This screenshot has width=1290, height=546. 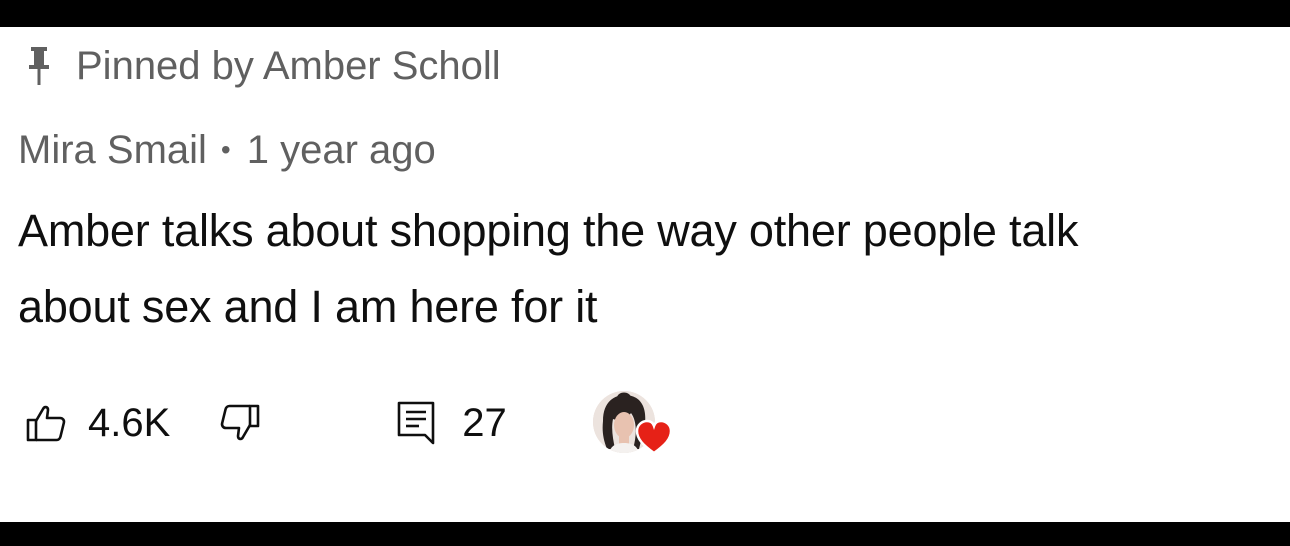 What do you see at coordinates (112, 150) in the screenshot?
I see `comment-author: Mira Smail` at bounding box center [112, 150].